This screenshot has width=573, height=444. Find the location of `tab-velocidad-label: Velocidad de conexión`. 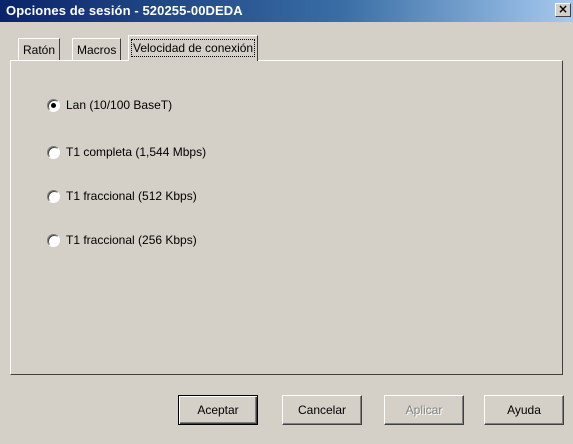

tab-velocidad-label: Velocidad de conexión is located at coordinates (193, 48).